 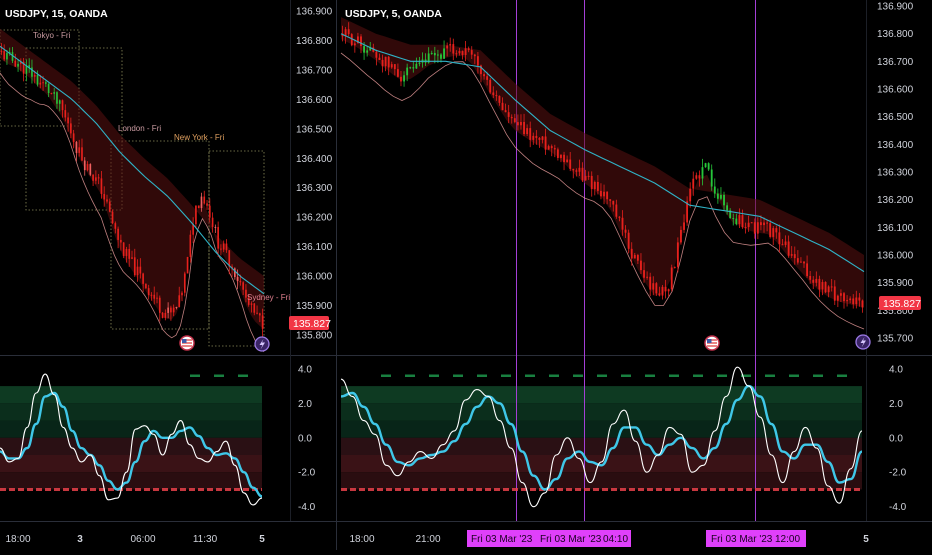 What do you see at coordinates (427, 539) in the screenshot?
I see `right-time-tick: 21:00` at bounding box center [427, 539].